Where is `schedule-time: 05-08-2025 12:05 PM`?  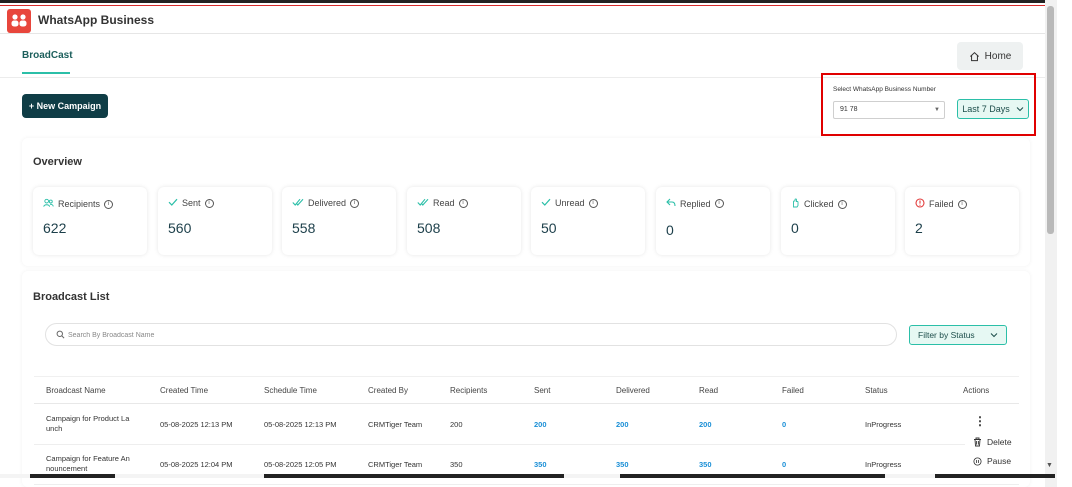
schedule-time: 05-08-2025 12:05 PM is located at coordinates (300, 464).